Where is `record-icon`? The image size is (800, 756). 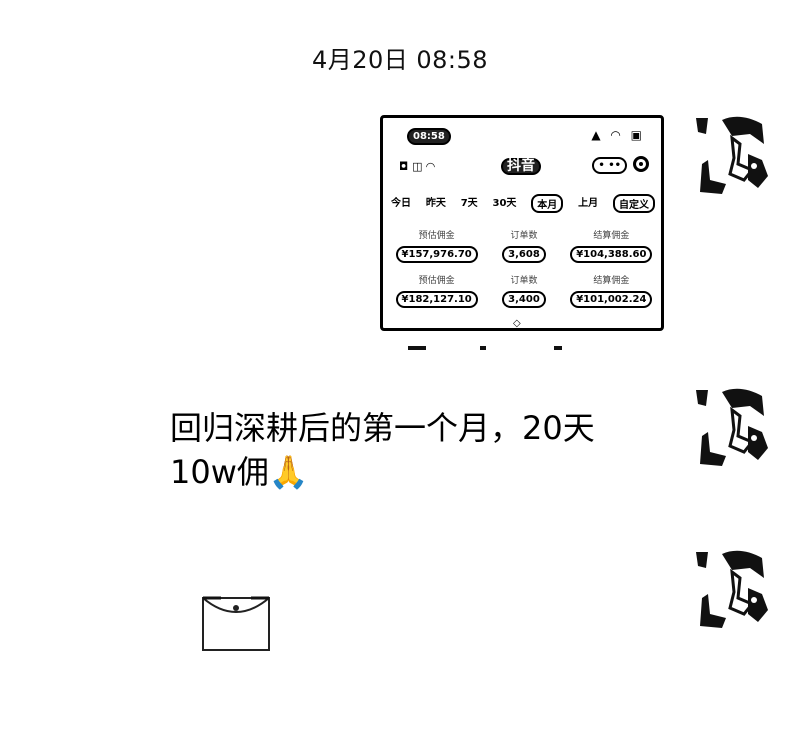 record-icon is located at coordinates (641, 164).